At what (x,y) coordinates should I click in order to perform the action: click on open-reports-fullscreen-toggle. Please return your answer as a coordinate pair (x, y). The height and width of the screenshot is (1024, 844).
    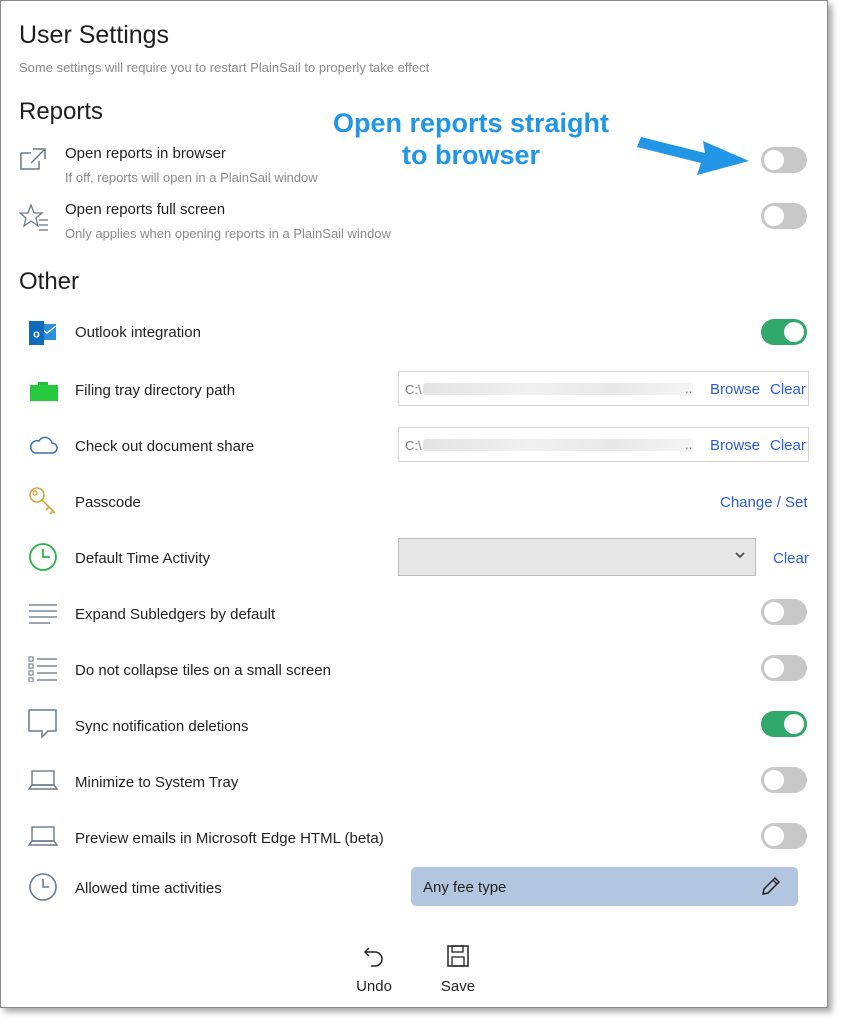
    Looking at the image, I should click on (784, 216).